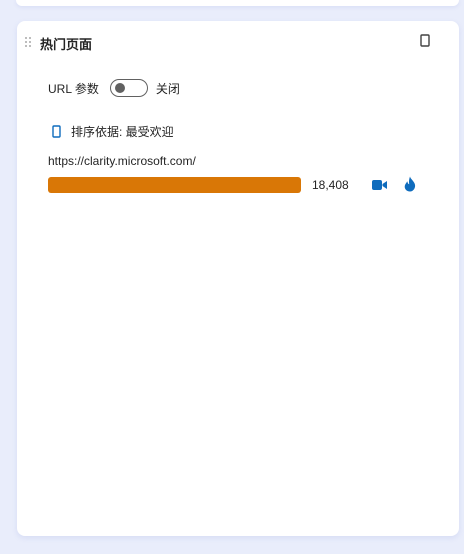 Image resolution: width=464 pixels, height=554 pixels. What do you see at coordinates (167, 88) in the screenshot?
I see `toggle-state-label: 关闭` at bounding box center [167, 88].